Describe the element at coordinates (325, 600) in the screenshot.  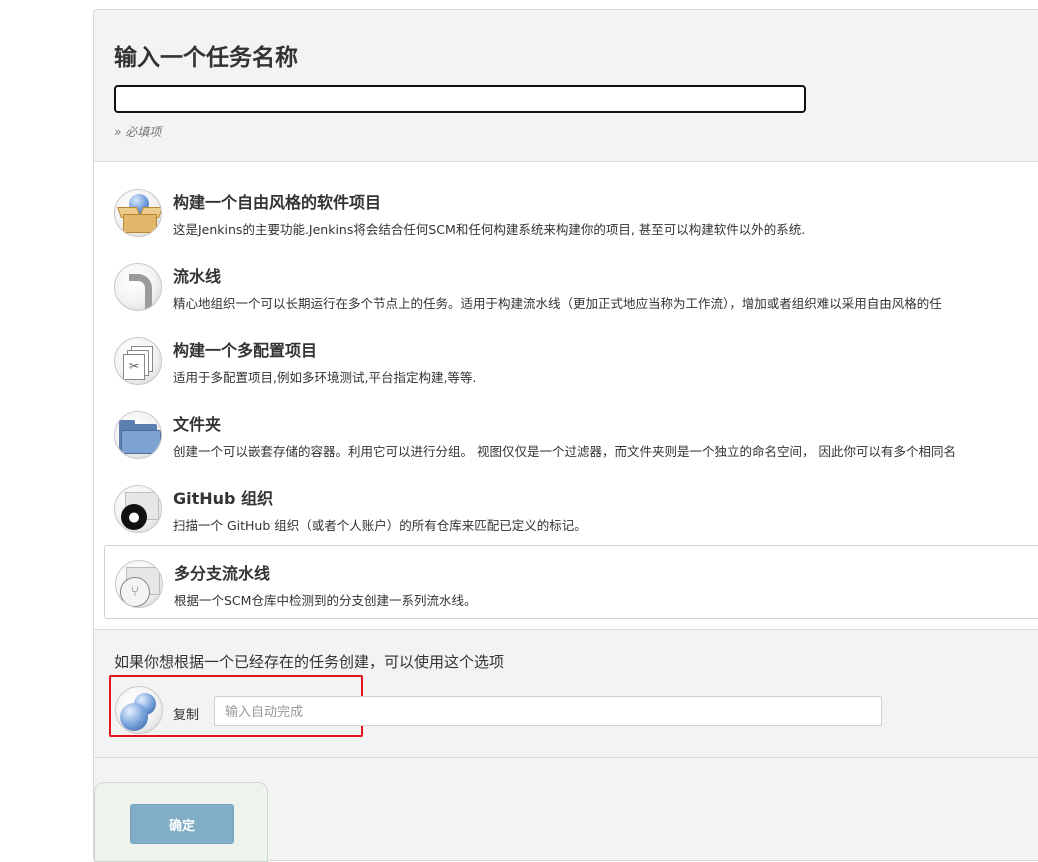
I see `item-type-description: 根据一个SCM仓库中检测到的分支创建一系列流水线。` at that location.